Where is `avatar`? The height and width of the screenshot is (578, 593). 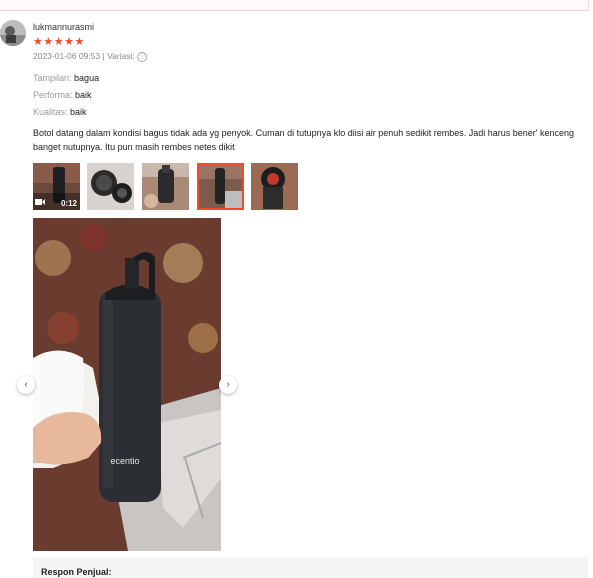
avatar is located at coordinates (13, 33).